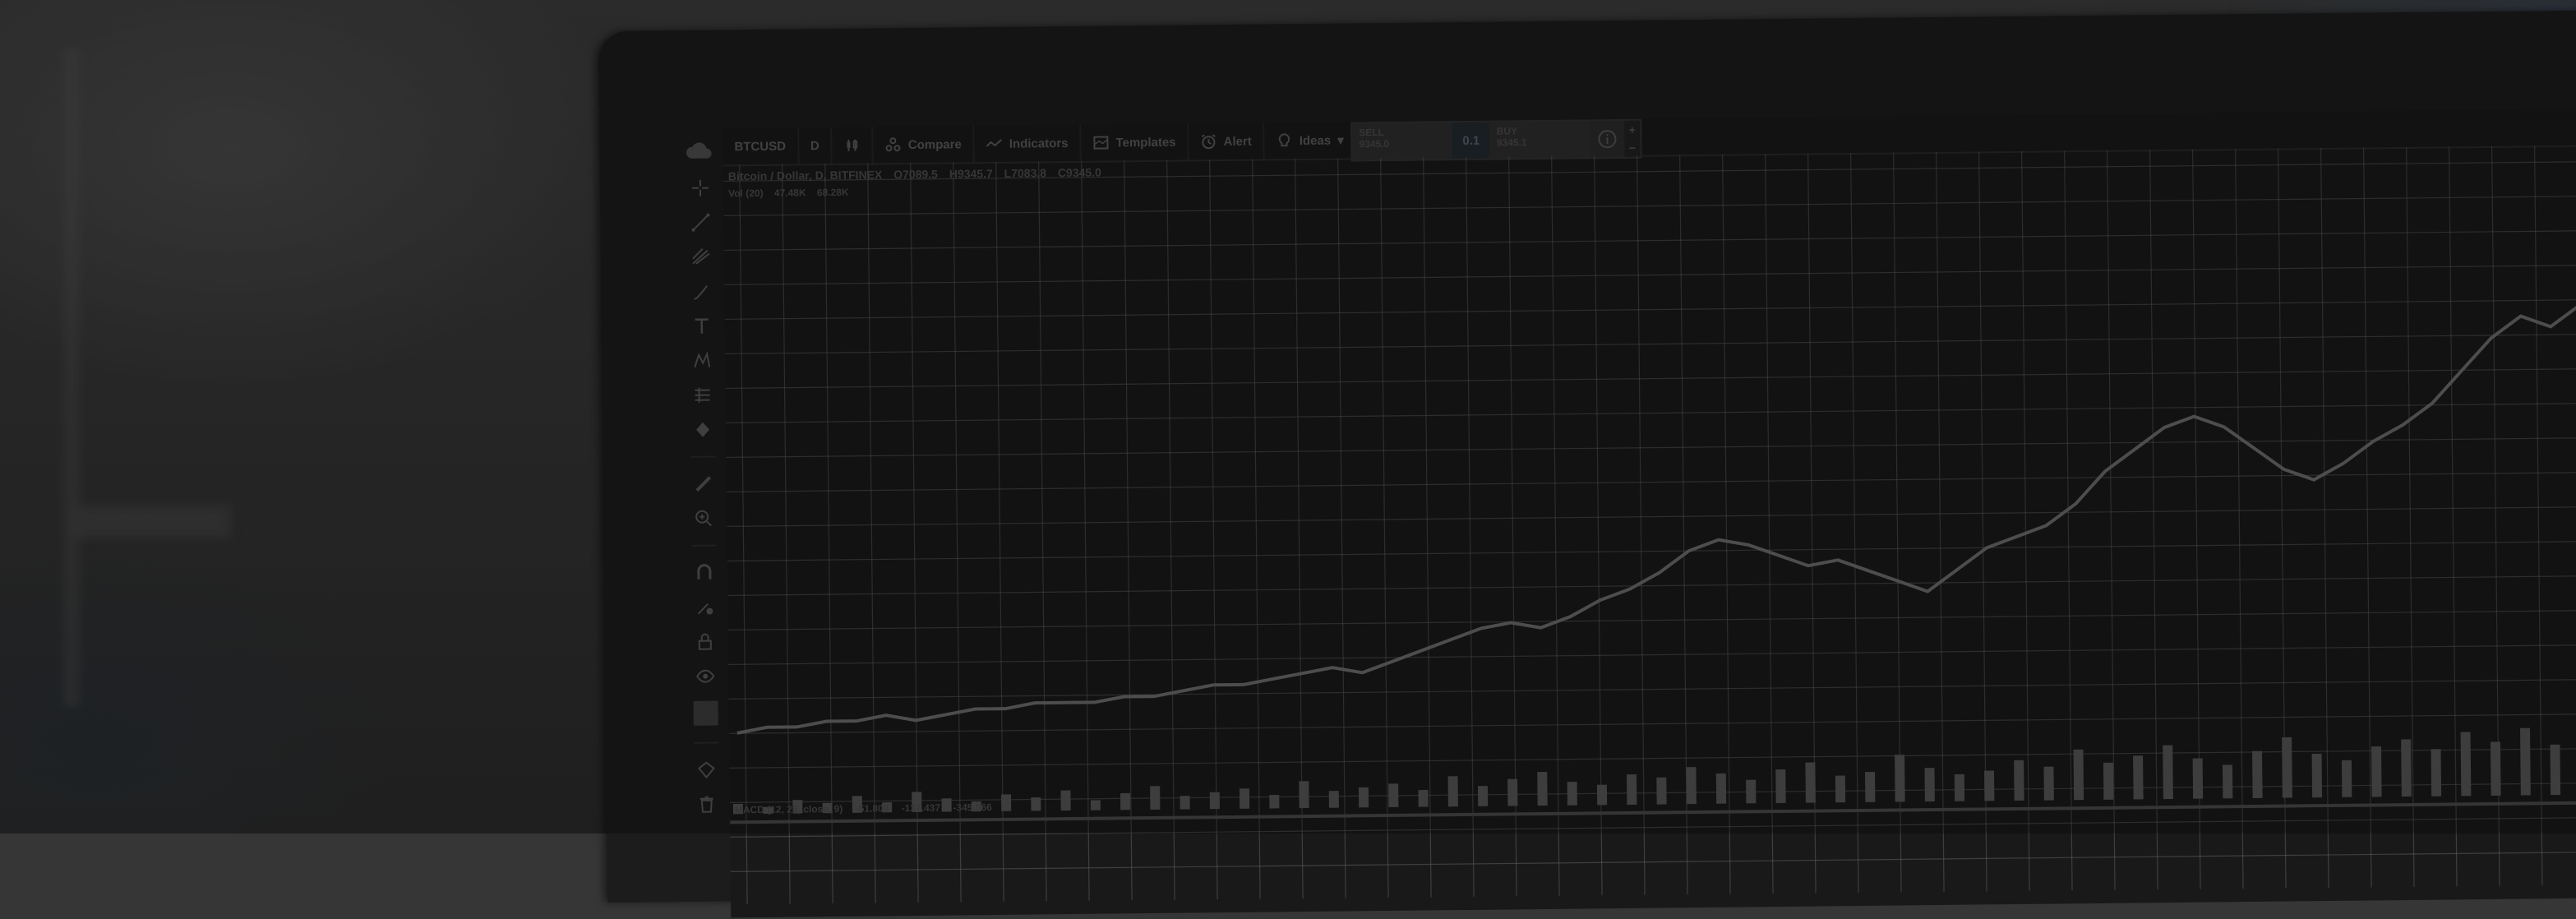  What do you see at coordinates (705, 713) in the screenshot?
I see `active-tool-highlight` at bounding box center [705, 713].